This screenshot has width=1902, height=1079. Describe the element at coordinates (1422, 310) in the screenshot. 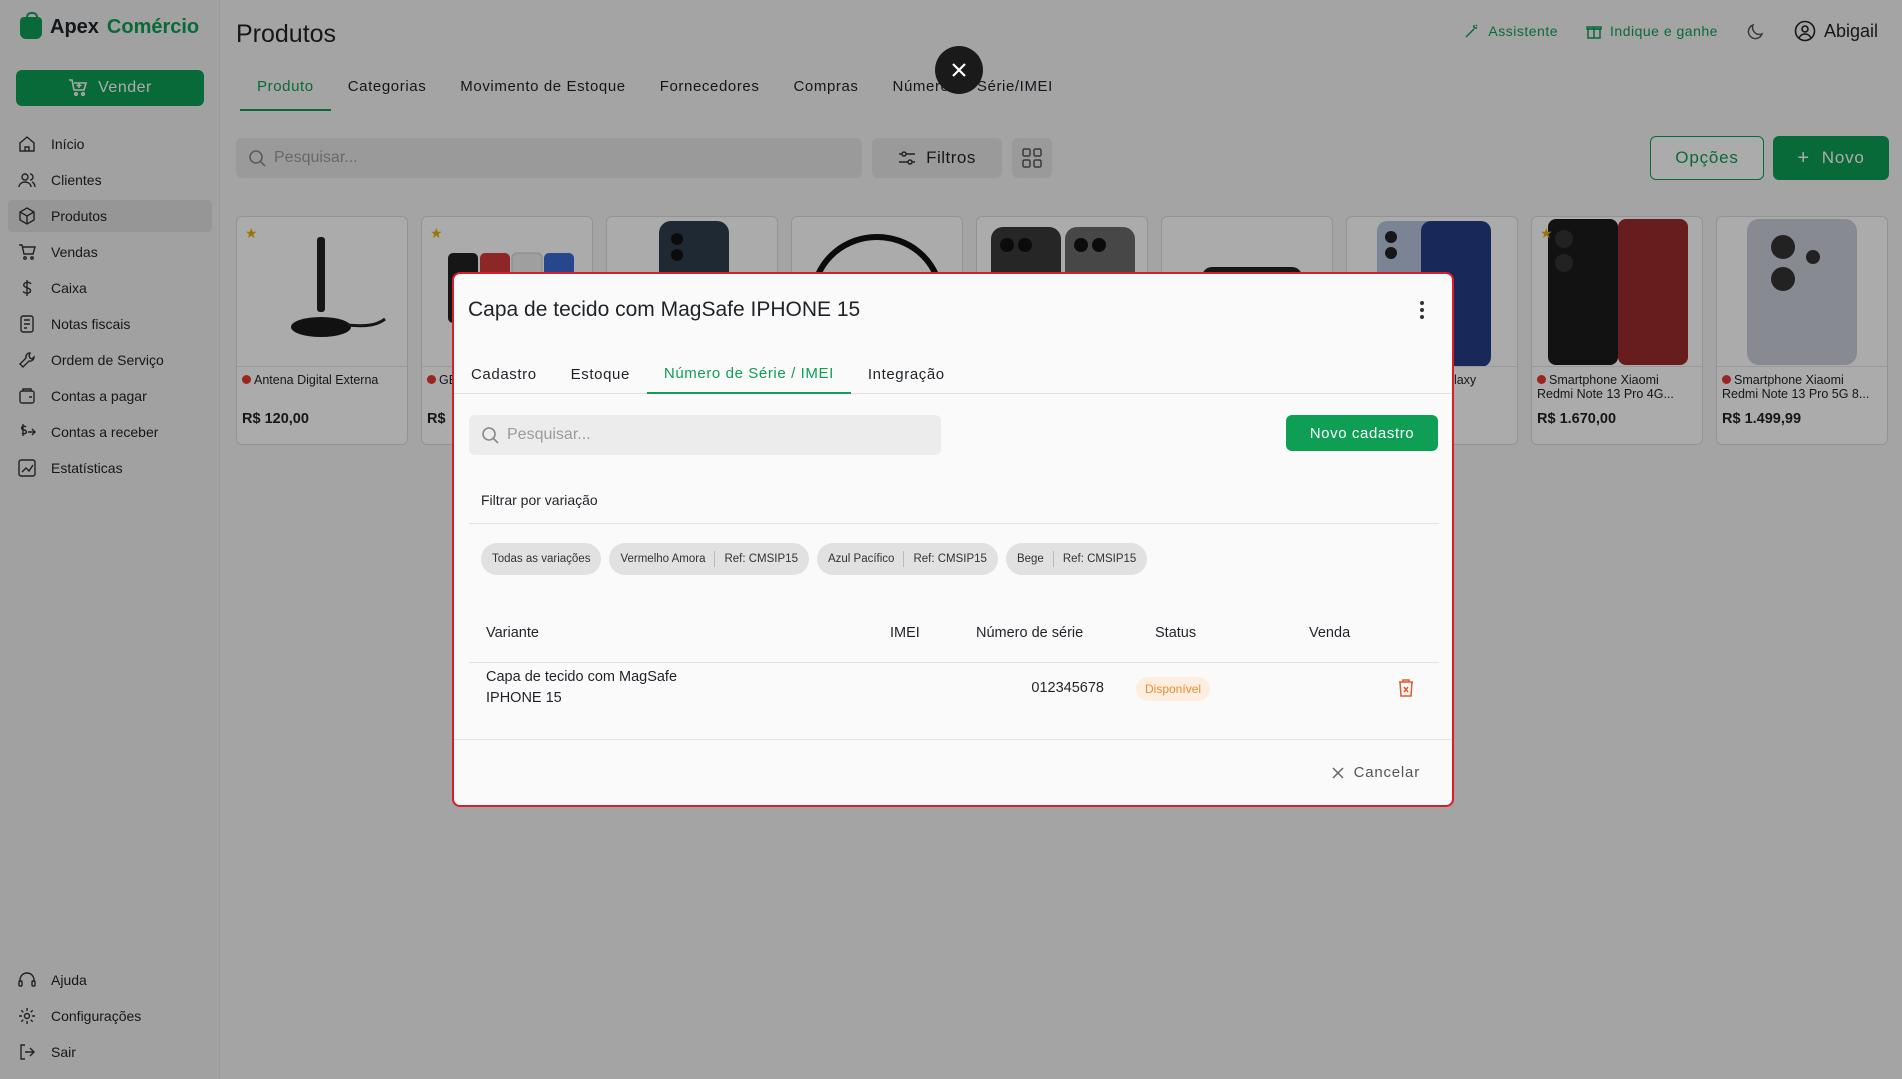

I see `more-options-icon` at that location.